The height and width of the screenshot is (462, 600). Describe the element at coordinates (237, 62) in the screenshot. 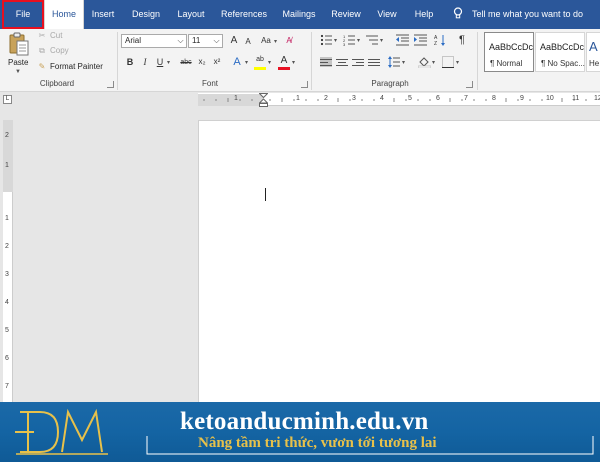

I see `text-effects-button: A` at that location.